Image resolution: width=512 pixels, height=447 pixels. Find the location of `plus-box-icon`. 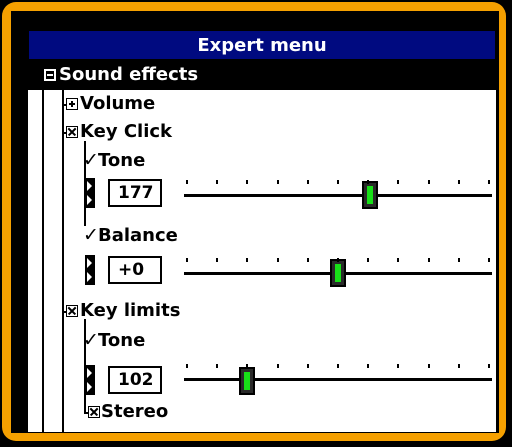

plus-box-icon is located at coordinates (72, 104).